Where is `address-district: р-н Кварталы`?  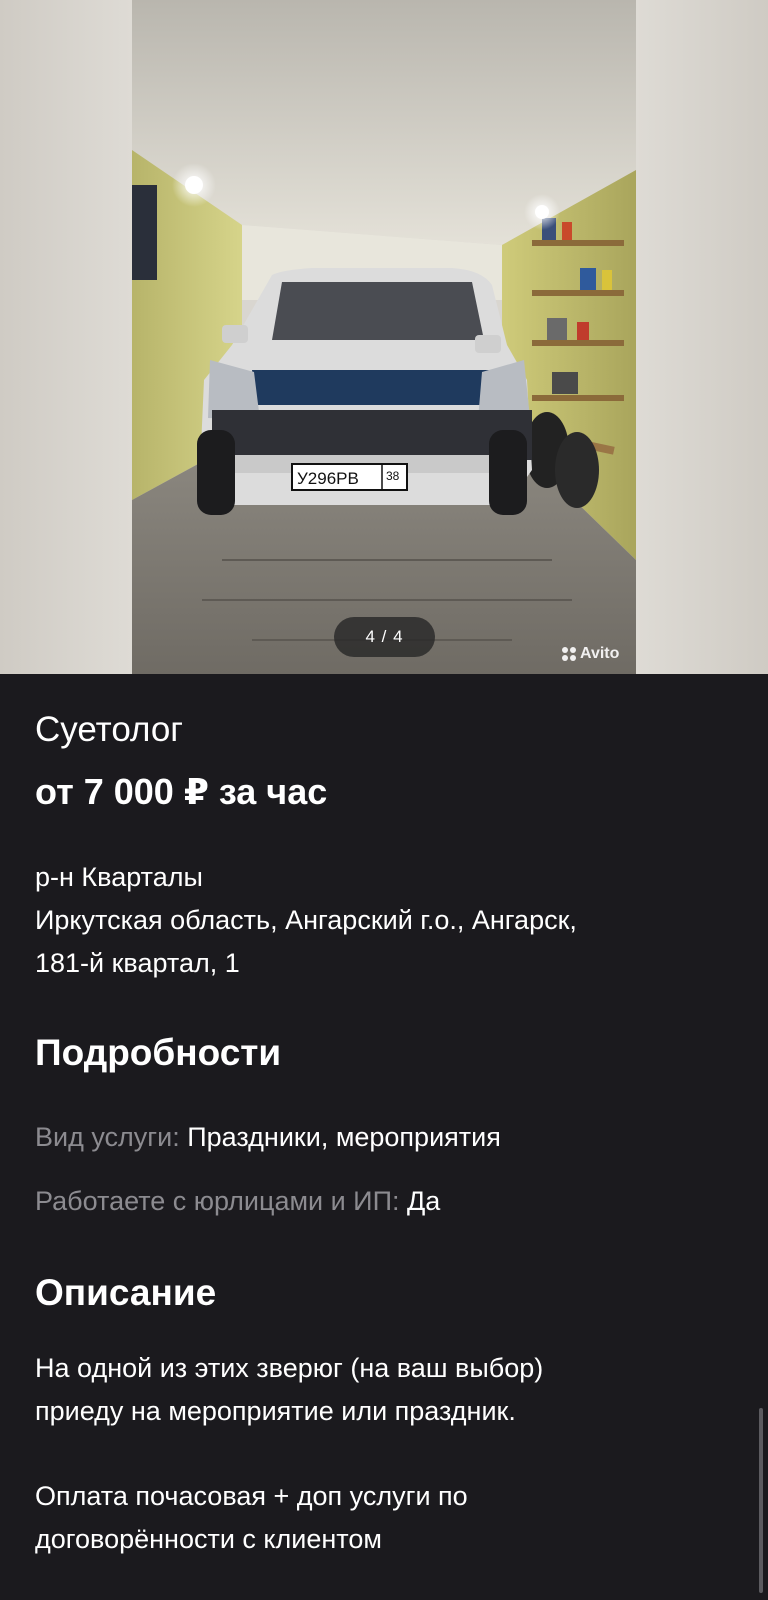 address-district: р-н Кварталы is located at coordinates (119, 877).